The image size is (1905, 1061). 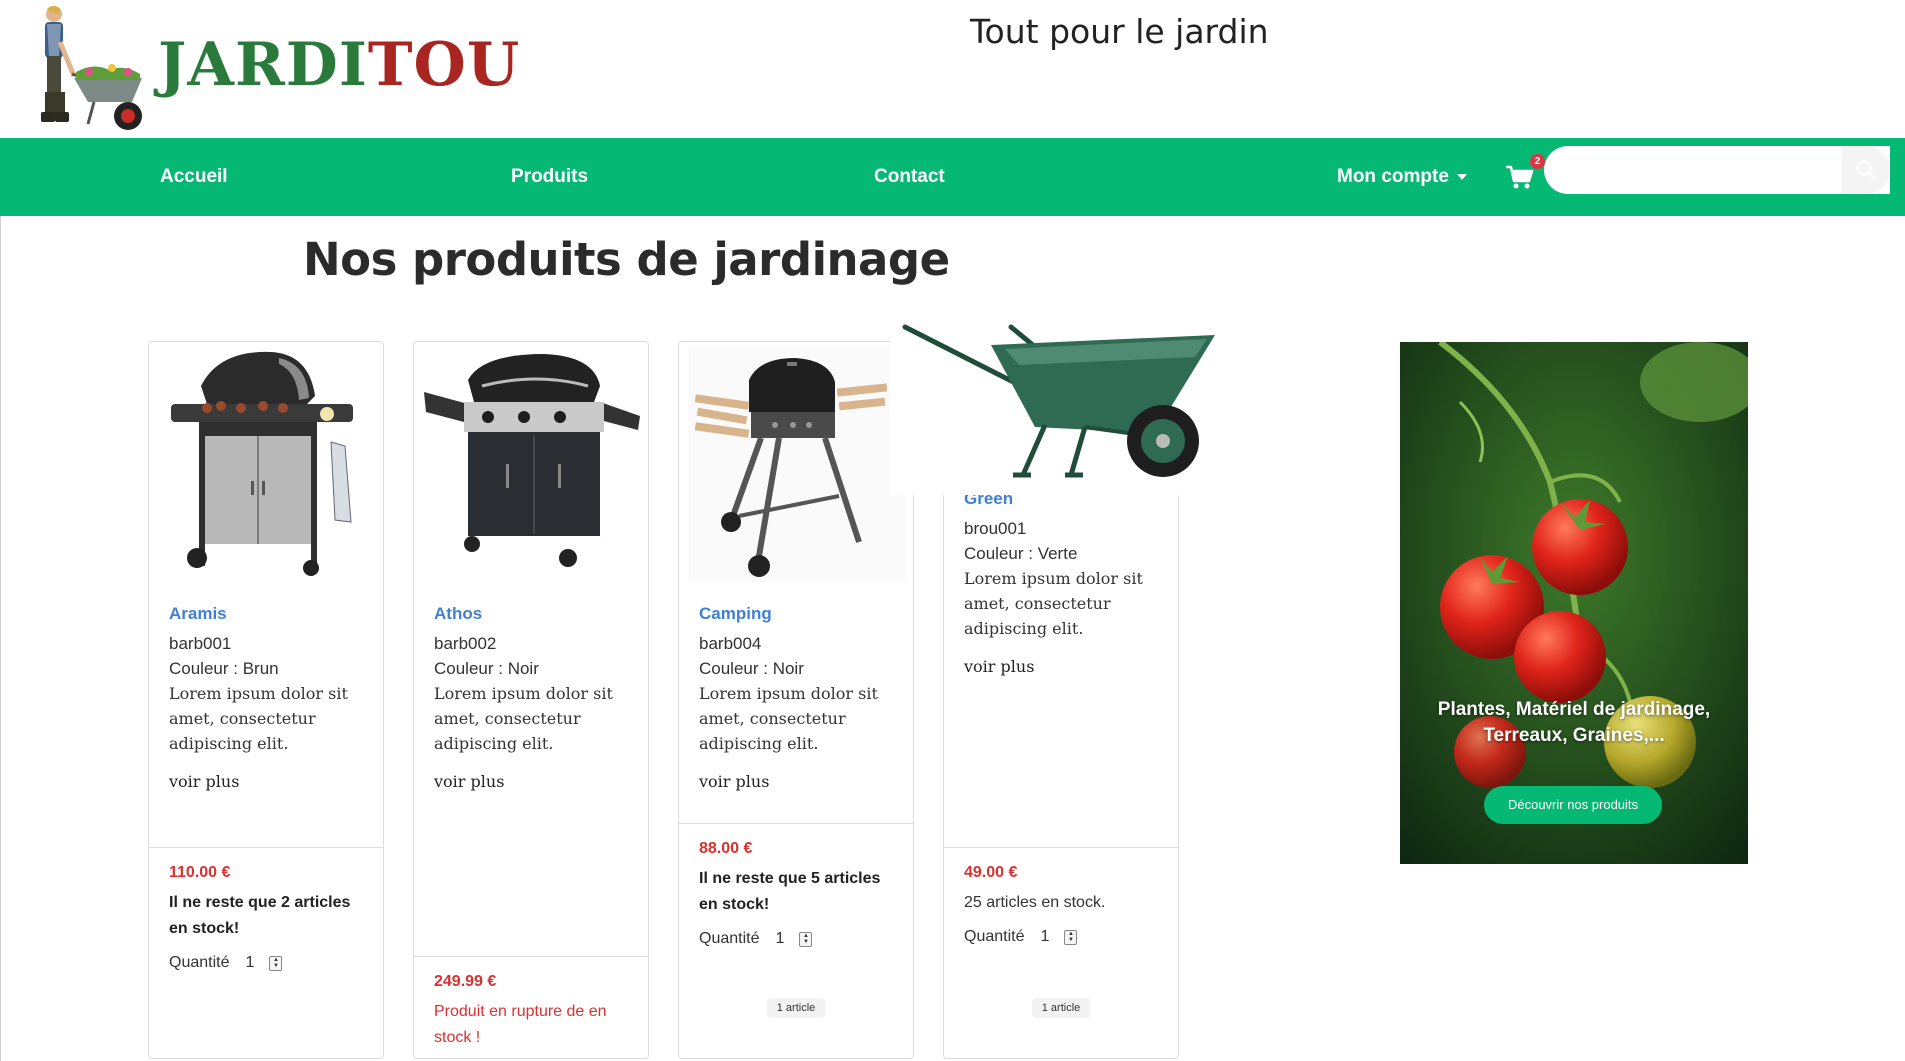 I want to click on search-icon, so click(x=1866, y=170).